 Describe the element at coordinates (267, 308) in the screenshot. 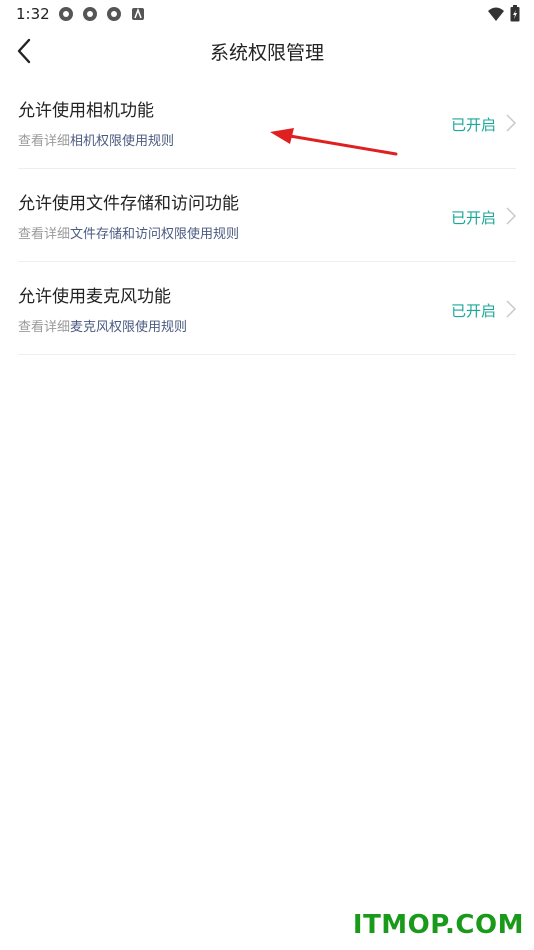

I see `permission-row-microphone: 允许使用麦克风功能 查看详细麦克风权限使用规则 已开启` at that location.